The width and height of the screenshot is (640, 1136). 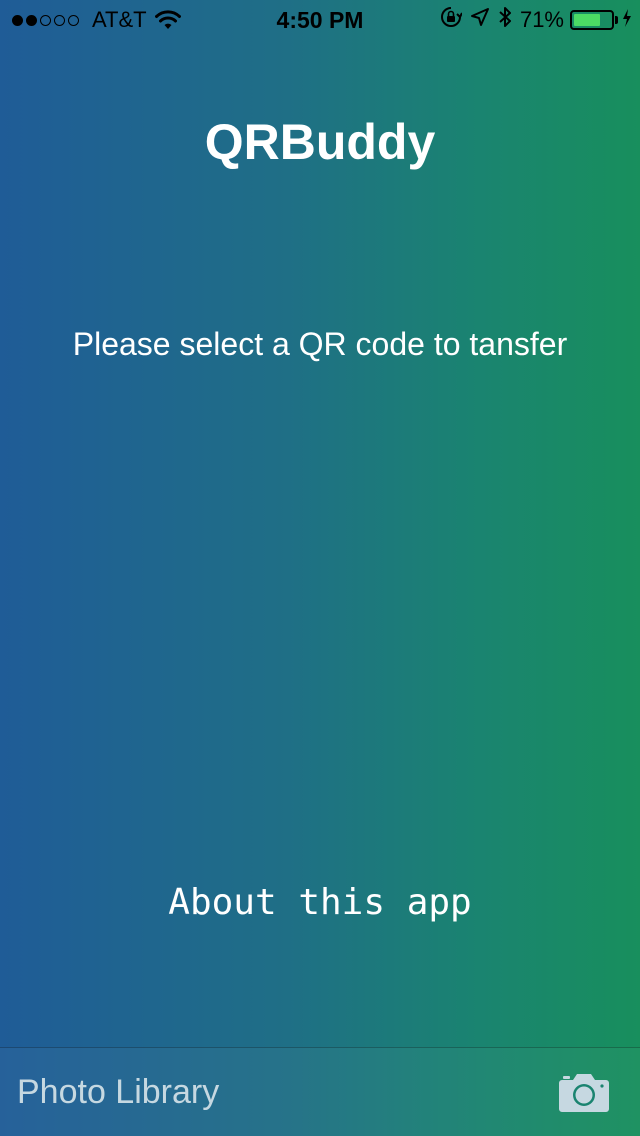 What do you see at coordinates (587, 20) in the screenshot?
I see `battery-level-fill` at bounding box center [587, 20].